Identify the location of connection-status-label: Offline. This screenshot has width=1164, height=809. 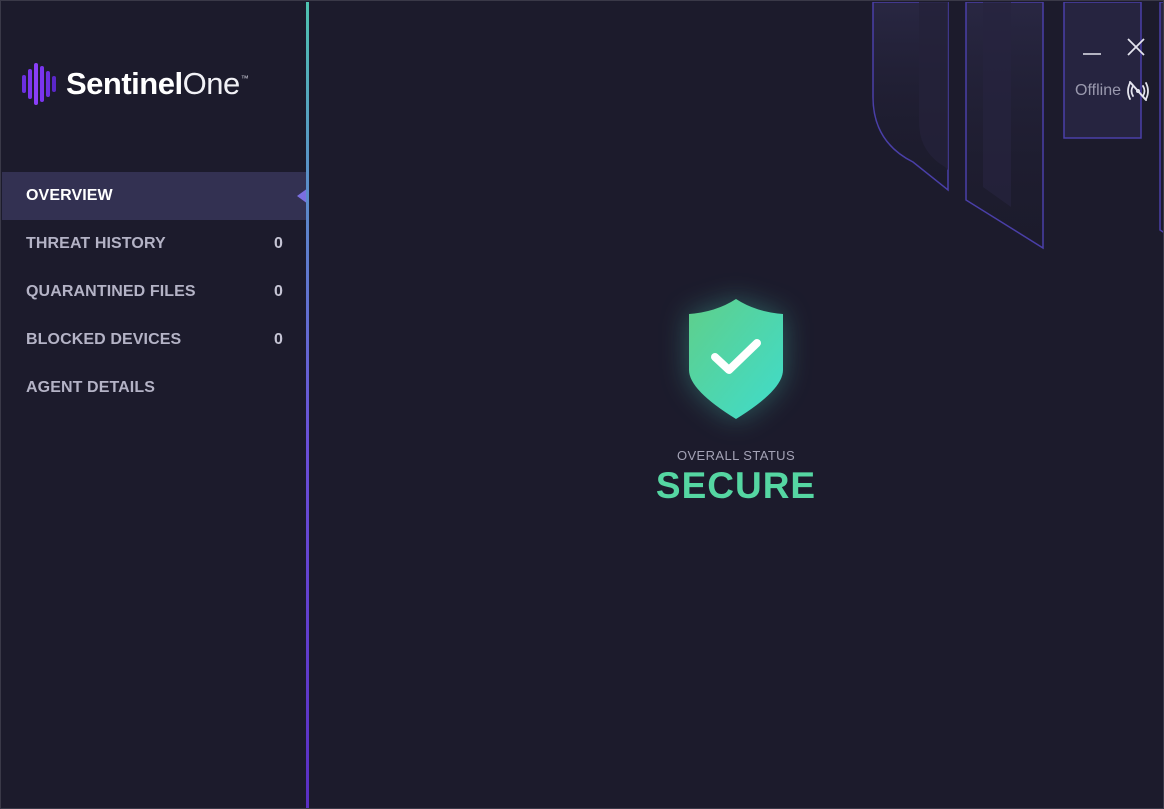
(1098, 90).